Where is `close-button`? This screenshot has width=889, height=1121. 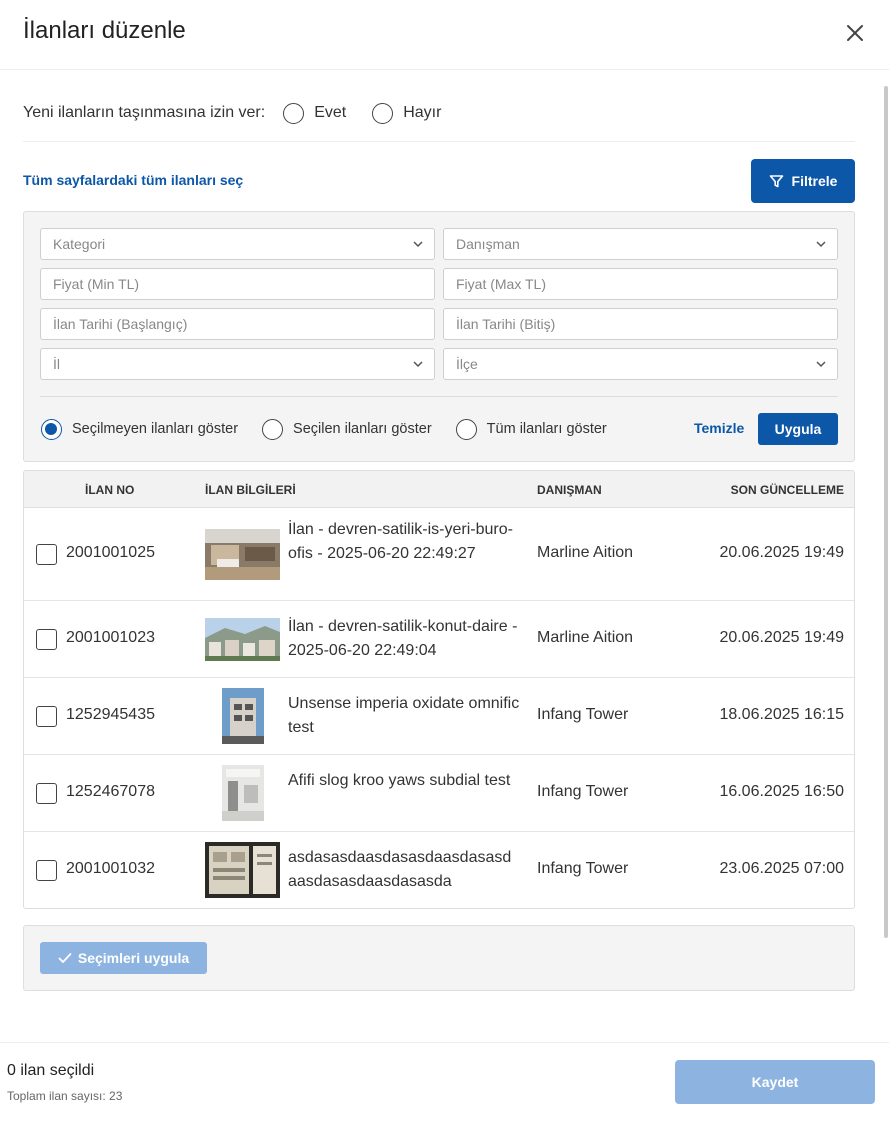 close-button is located at coordinates (855, 33).